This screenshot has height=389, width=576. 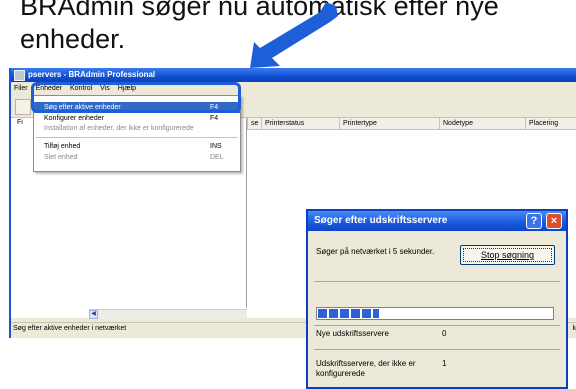 What do you see at coordinates (137, 107) in the screenshot?
I see `menu-item-search-devices: Søg efter aktive enheder F4` at bounding box center [137, 107].